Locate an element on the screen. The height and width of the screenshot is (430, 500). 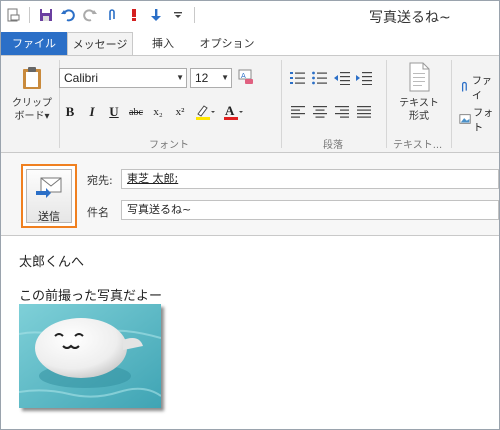
tab-file: ファイル is located at coordinates (34, 43).